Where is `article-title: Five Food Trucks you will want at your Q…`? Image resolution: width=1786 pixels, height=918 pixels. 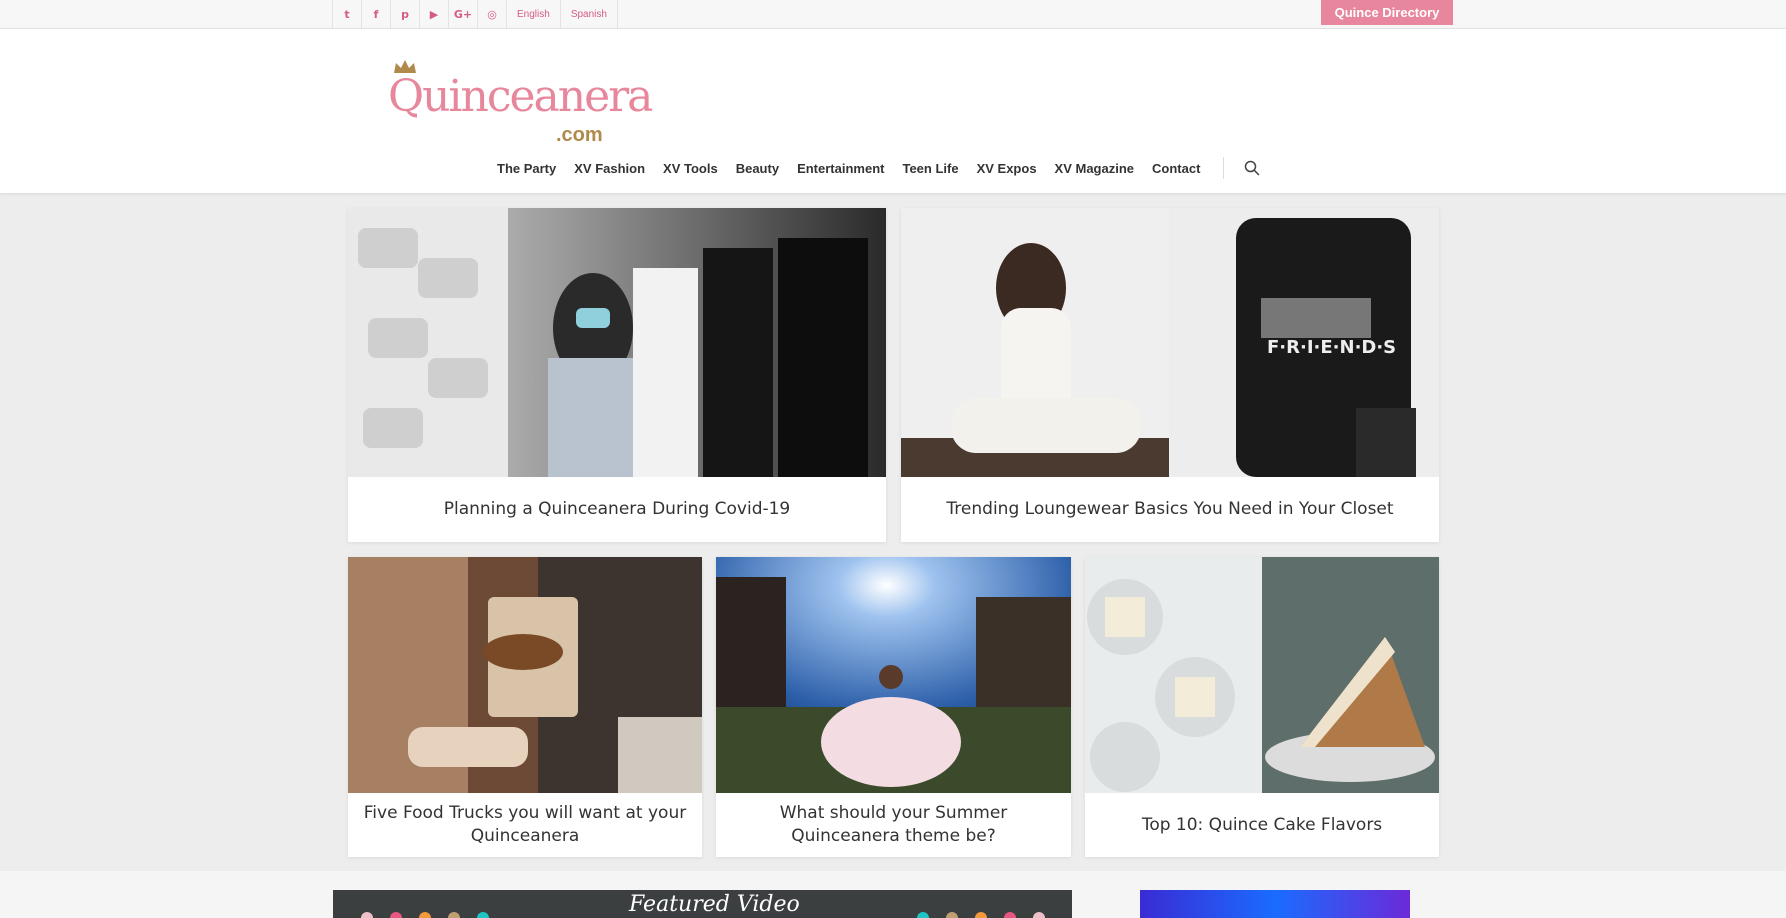 article-title: Five Food Trucks you will want at your Q… is located at coordinates (525, 825).